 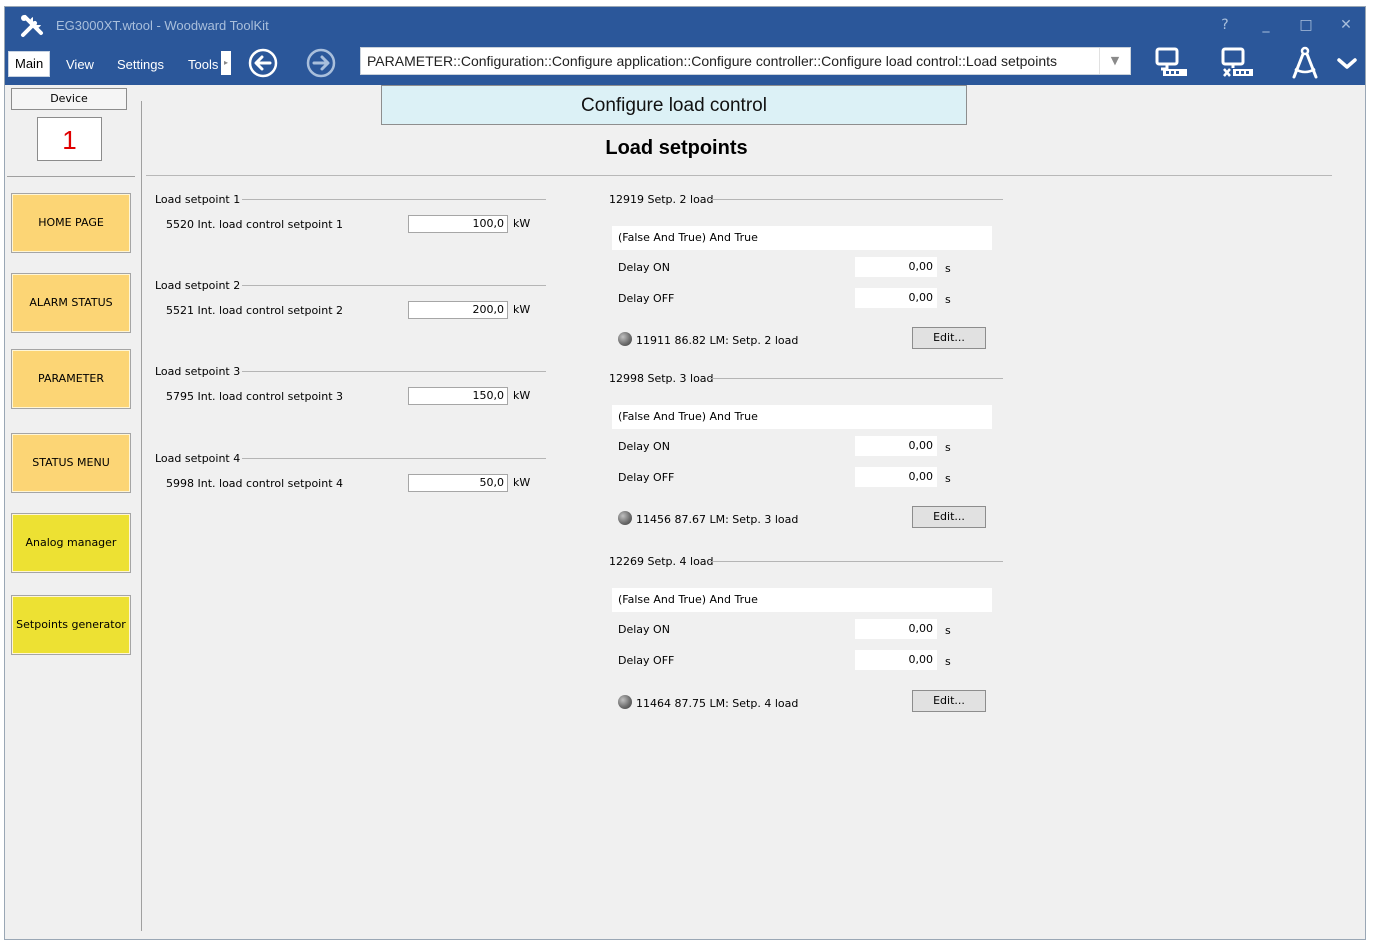 I want to click on logic-expression-setp-3: (False And True) And True, so click(x=802, y=417).